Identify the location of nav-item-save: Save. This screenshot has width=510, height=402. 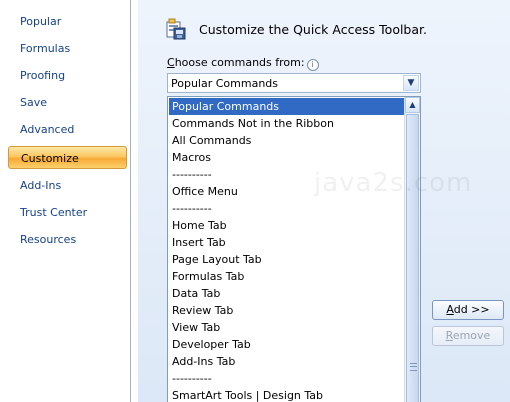
(67, 102).